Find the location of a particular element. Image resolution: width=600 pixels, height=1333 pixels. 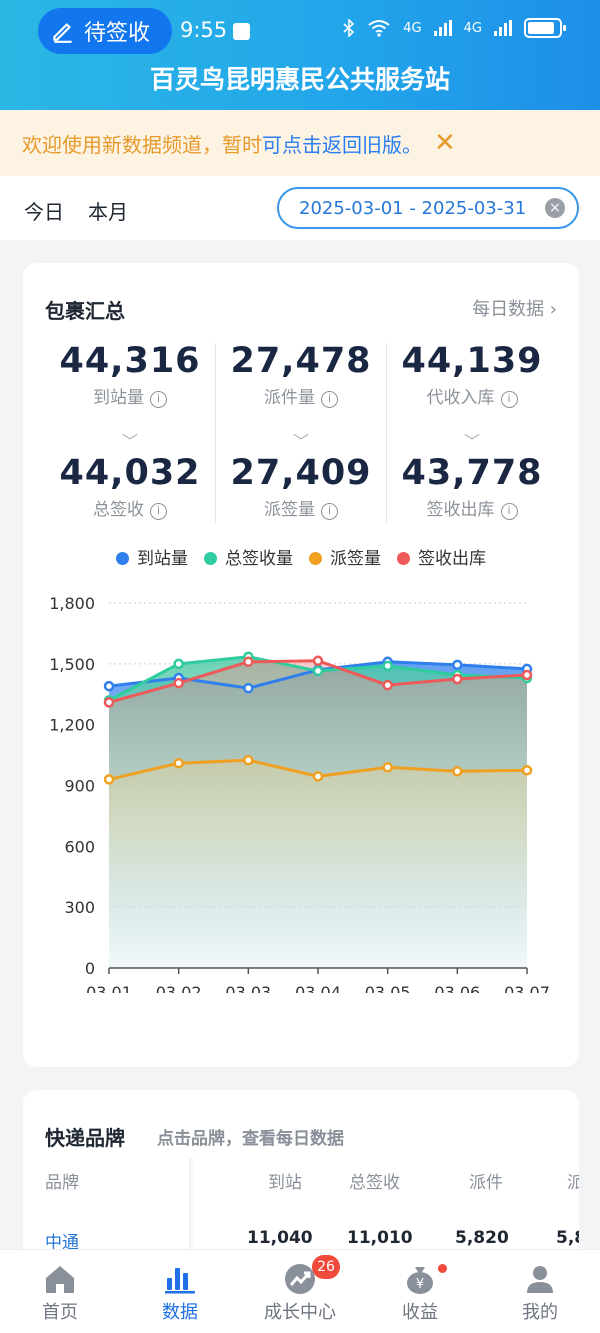

stat-signed-out: 43,778 签收出库 i is located at coordinates (472, 486).